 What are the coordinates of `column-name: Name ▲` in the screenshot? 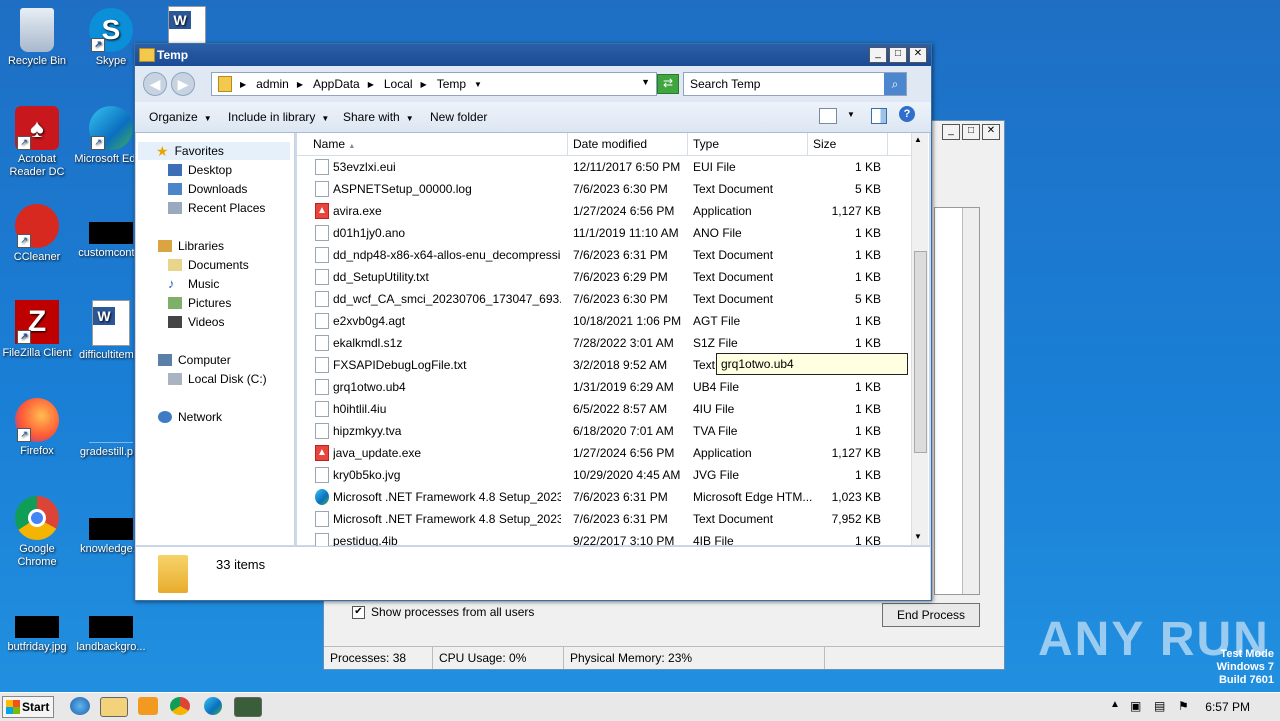 It's located at (334, 144).